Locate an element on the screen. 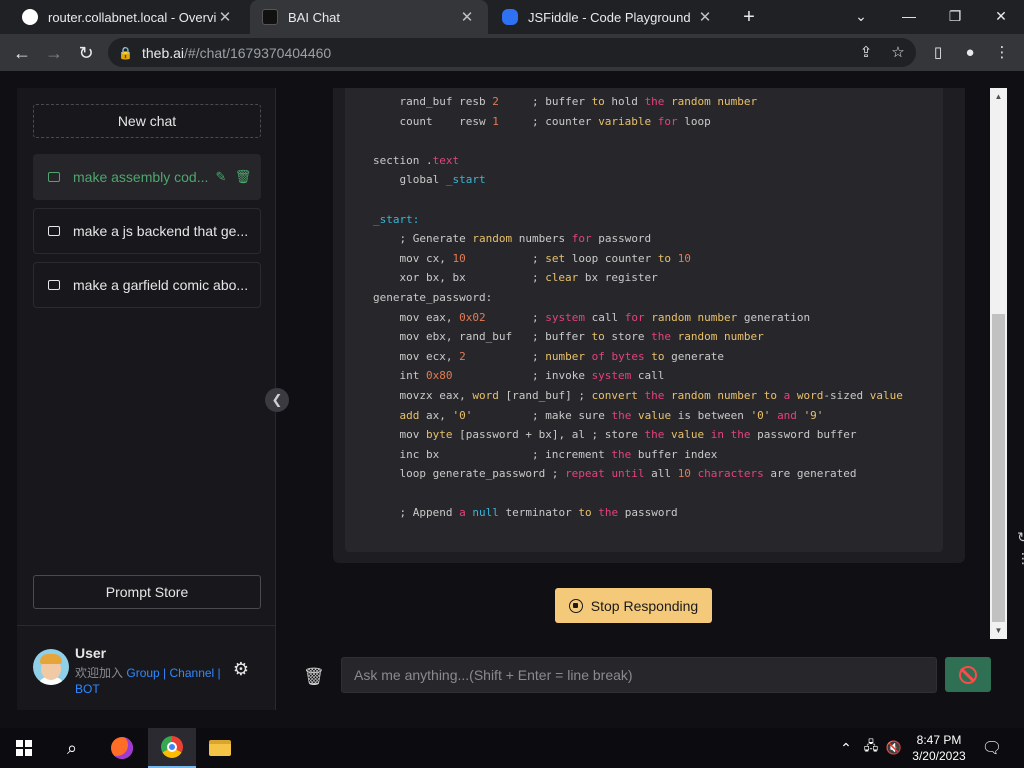 Image resolution: width=1024 pixels, height=768 pixels. code-token: repeat is located at coordinates (585, 474).